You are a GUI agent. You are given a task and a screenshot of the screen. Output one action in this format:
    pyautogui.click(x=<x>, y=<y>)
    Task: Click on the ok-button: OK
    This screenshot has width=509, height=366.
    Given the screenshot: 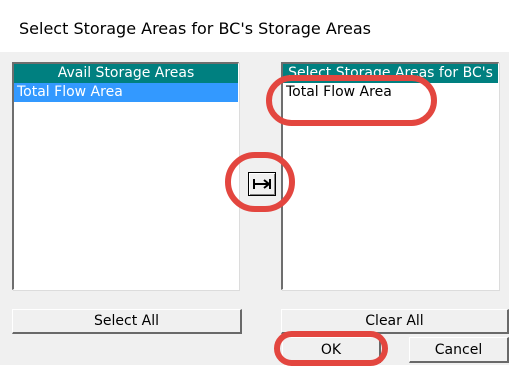 What is the action you would take?
    pyautogui.click(x=331, y=350)
    